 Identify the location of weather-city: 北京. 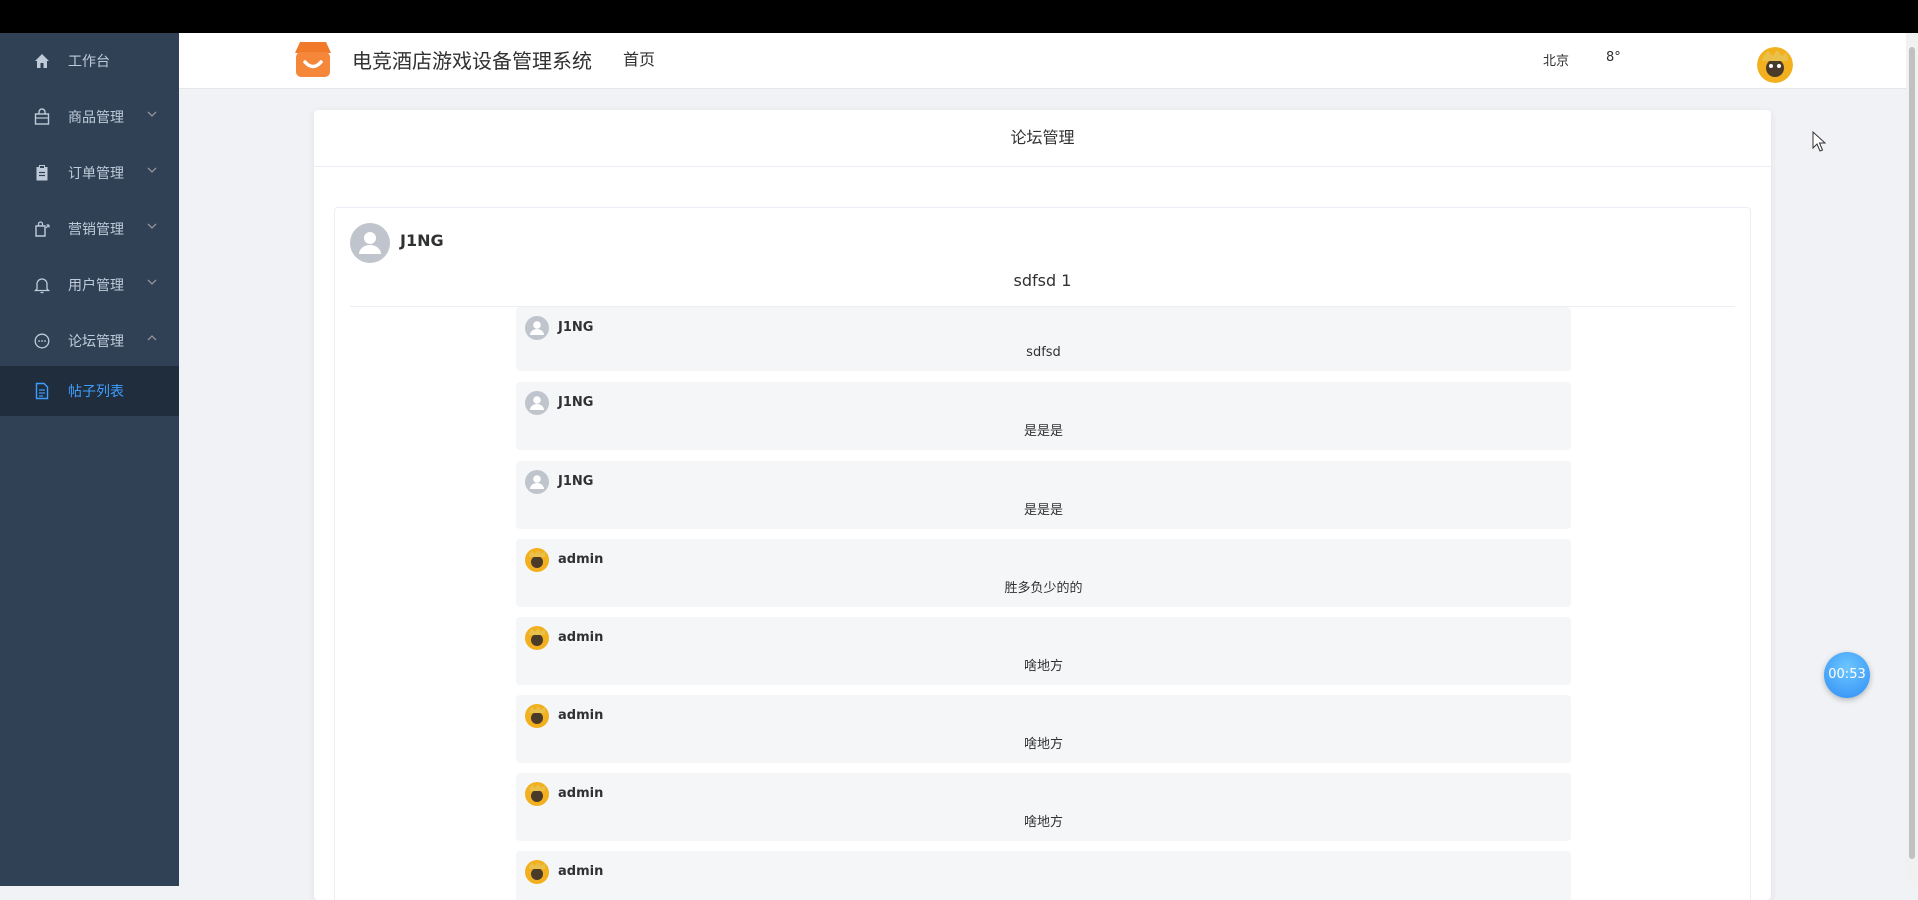
(1556, 61).